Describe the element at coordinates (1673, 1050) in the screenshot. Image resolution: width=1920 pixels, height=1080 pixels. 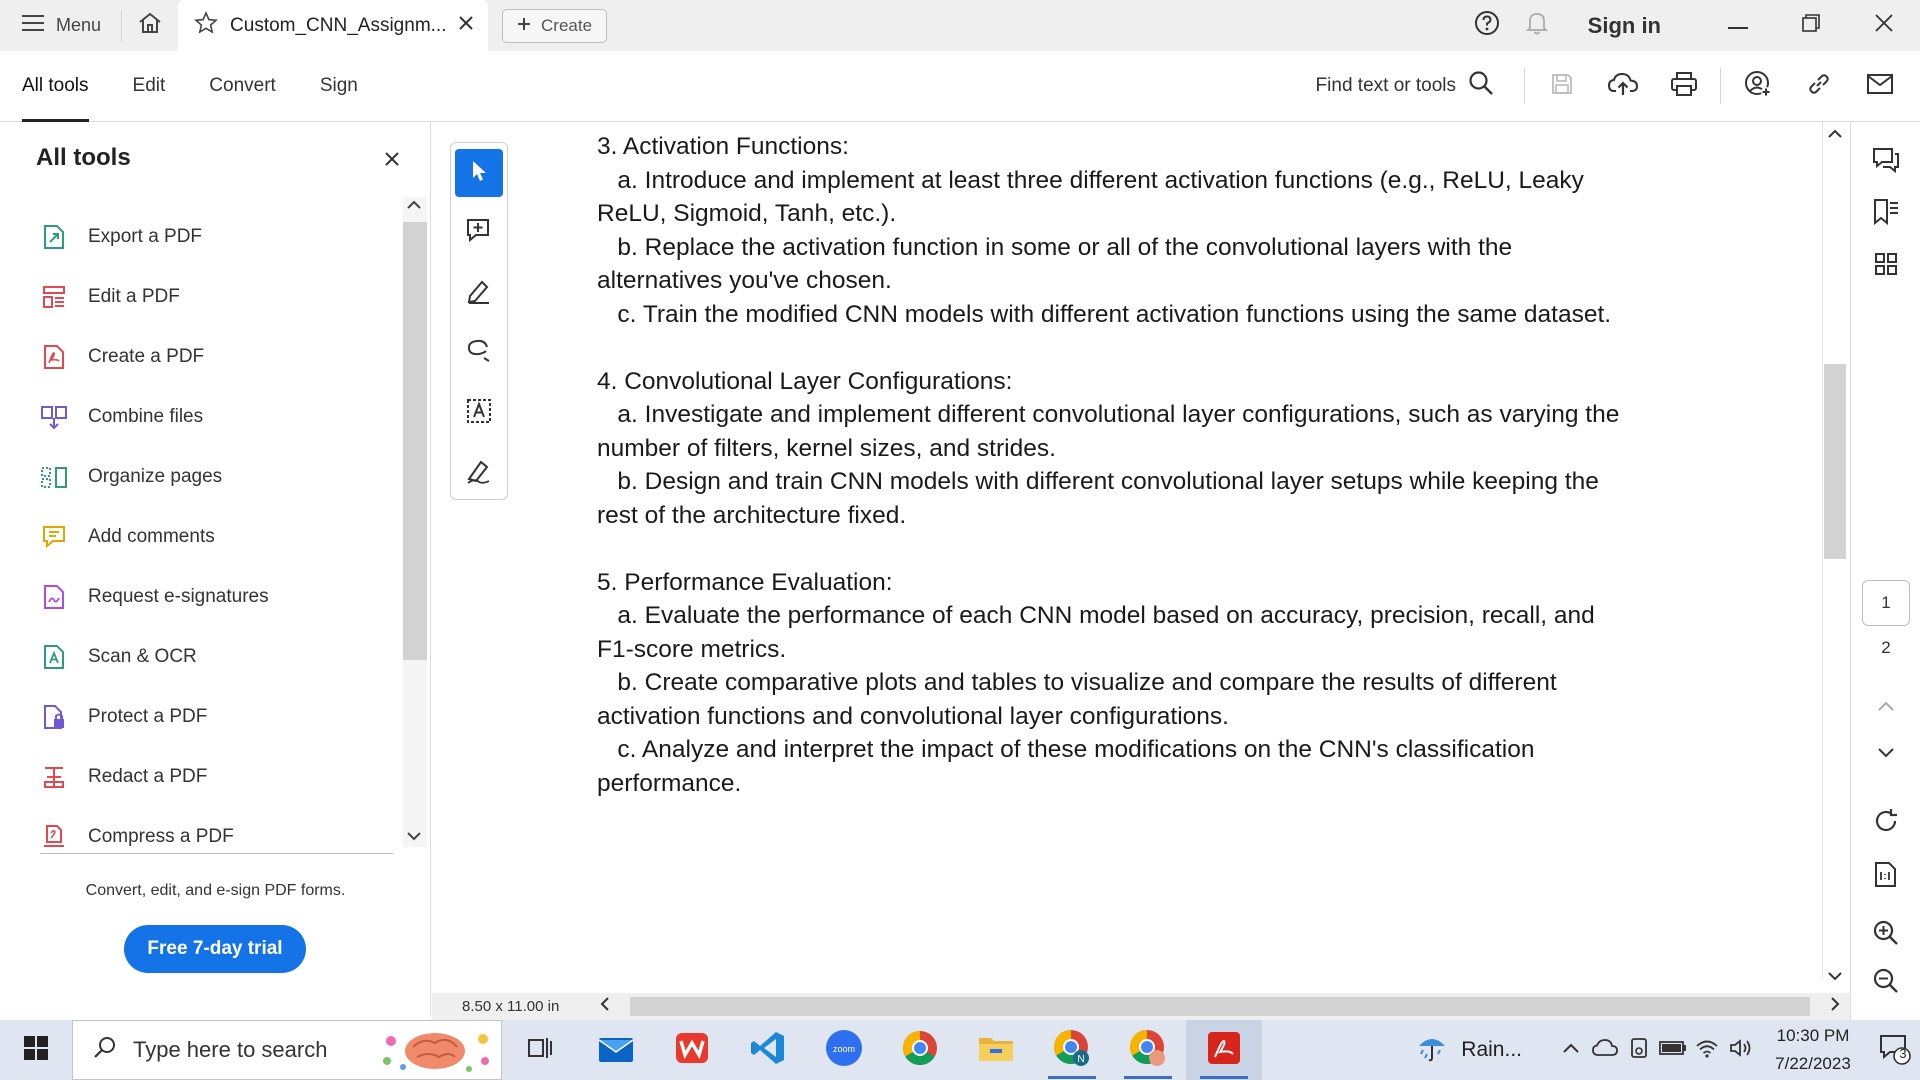
I see `battery-button` at that location.